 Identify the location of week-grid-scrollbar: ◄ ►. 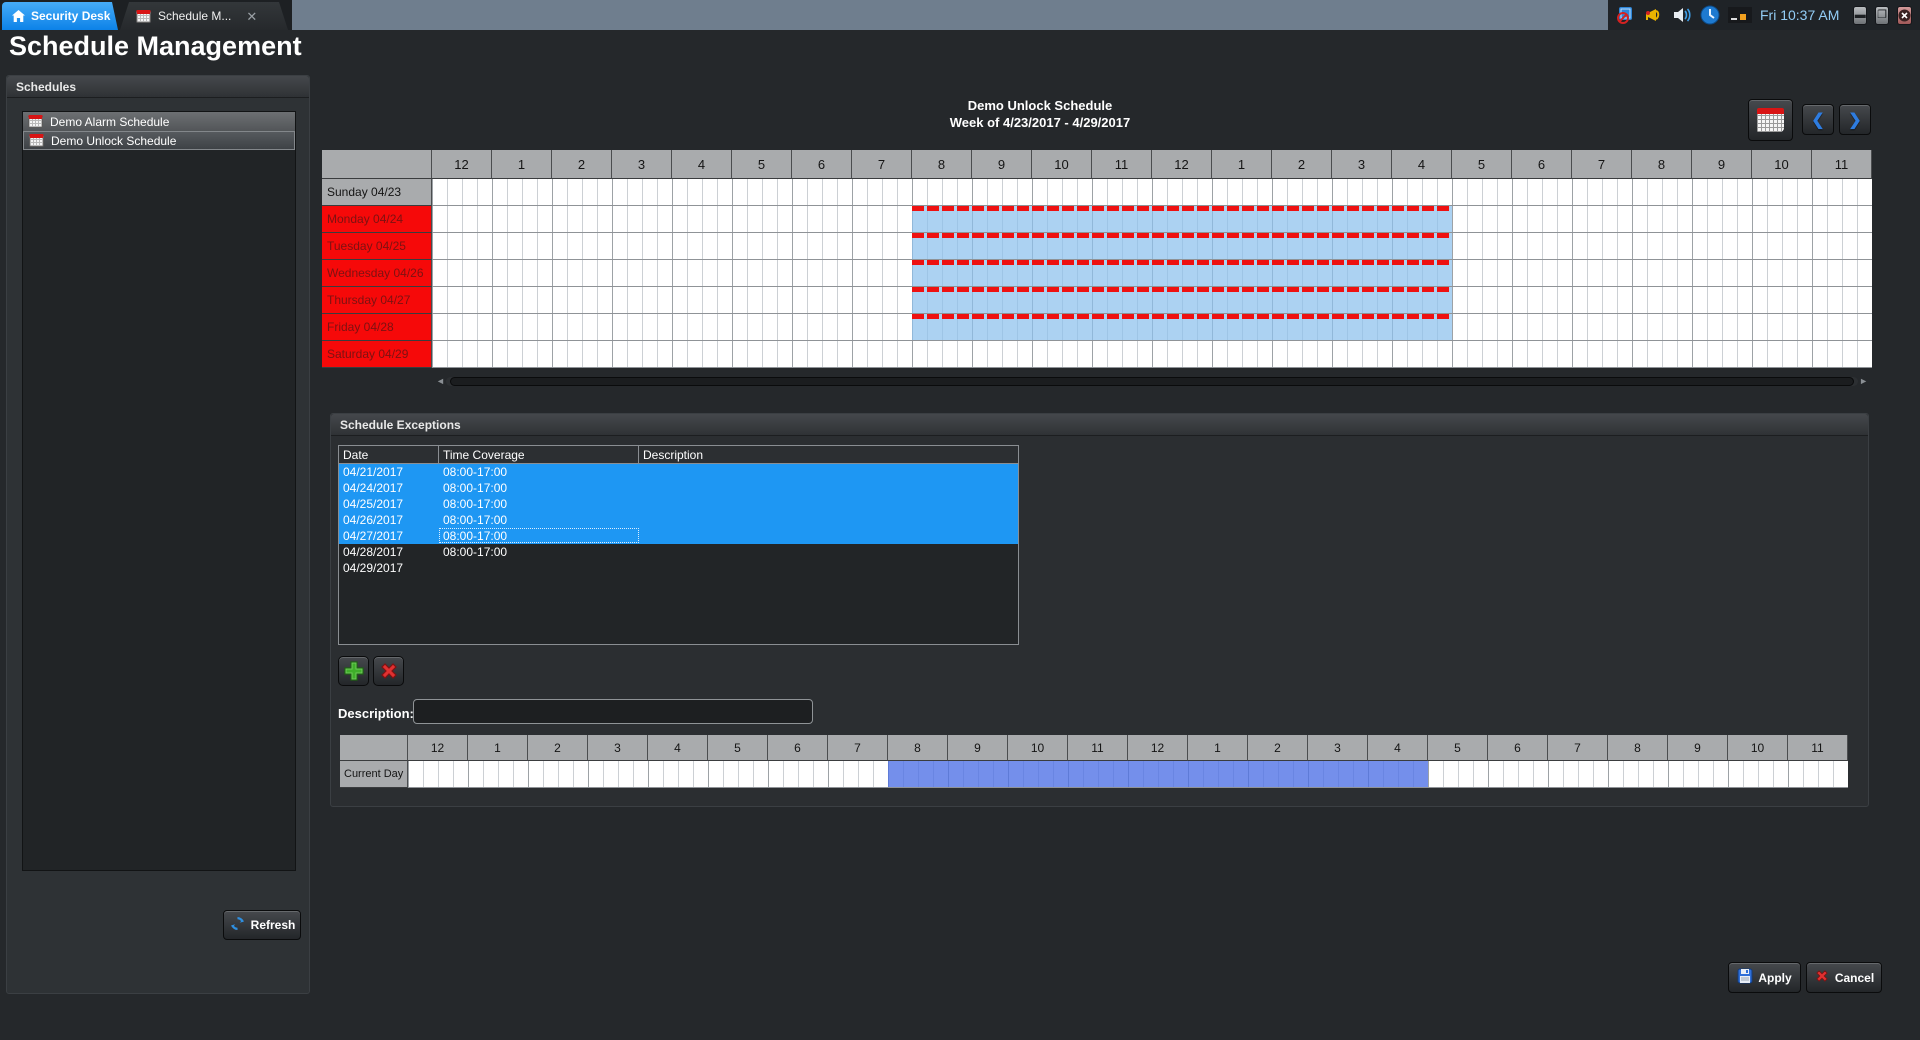
(1152, 381).